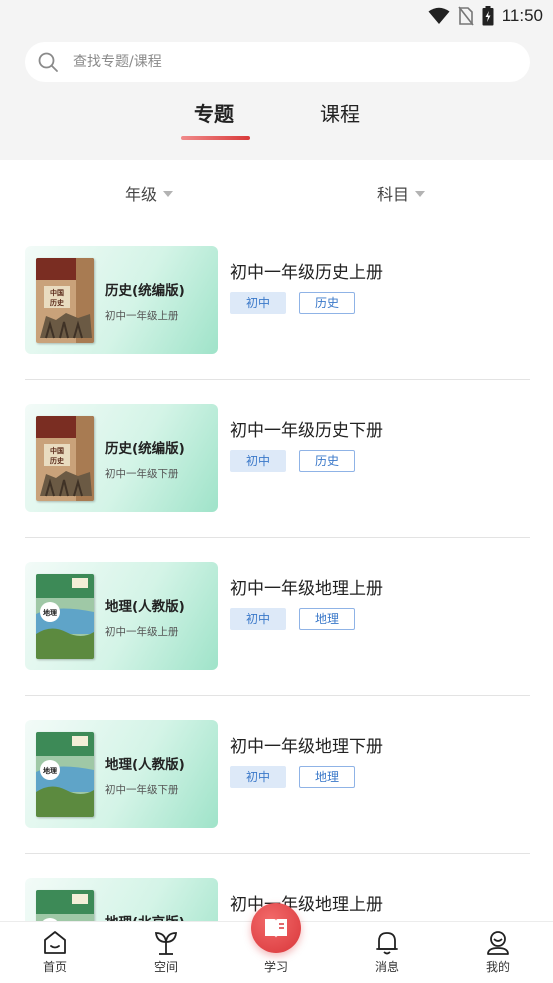  I want to click on home-icon, so click(55, 942).